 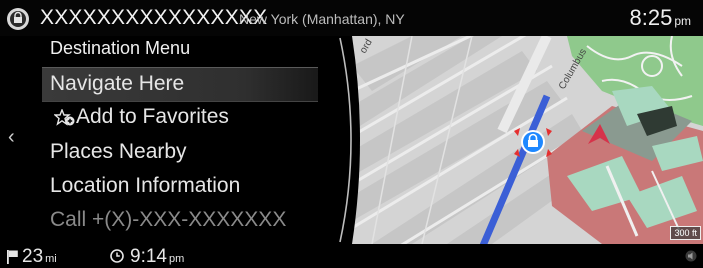 I want to click on eta-value: 9:14, so click(x=148, y=256).